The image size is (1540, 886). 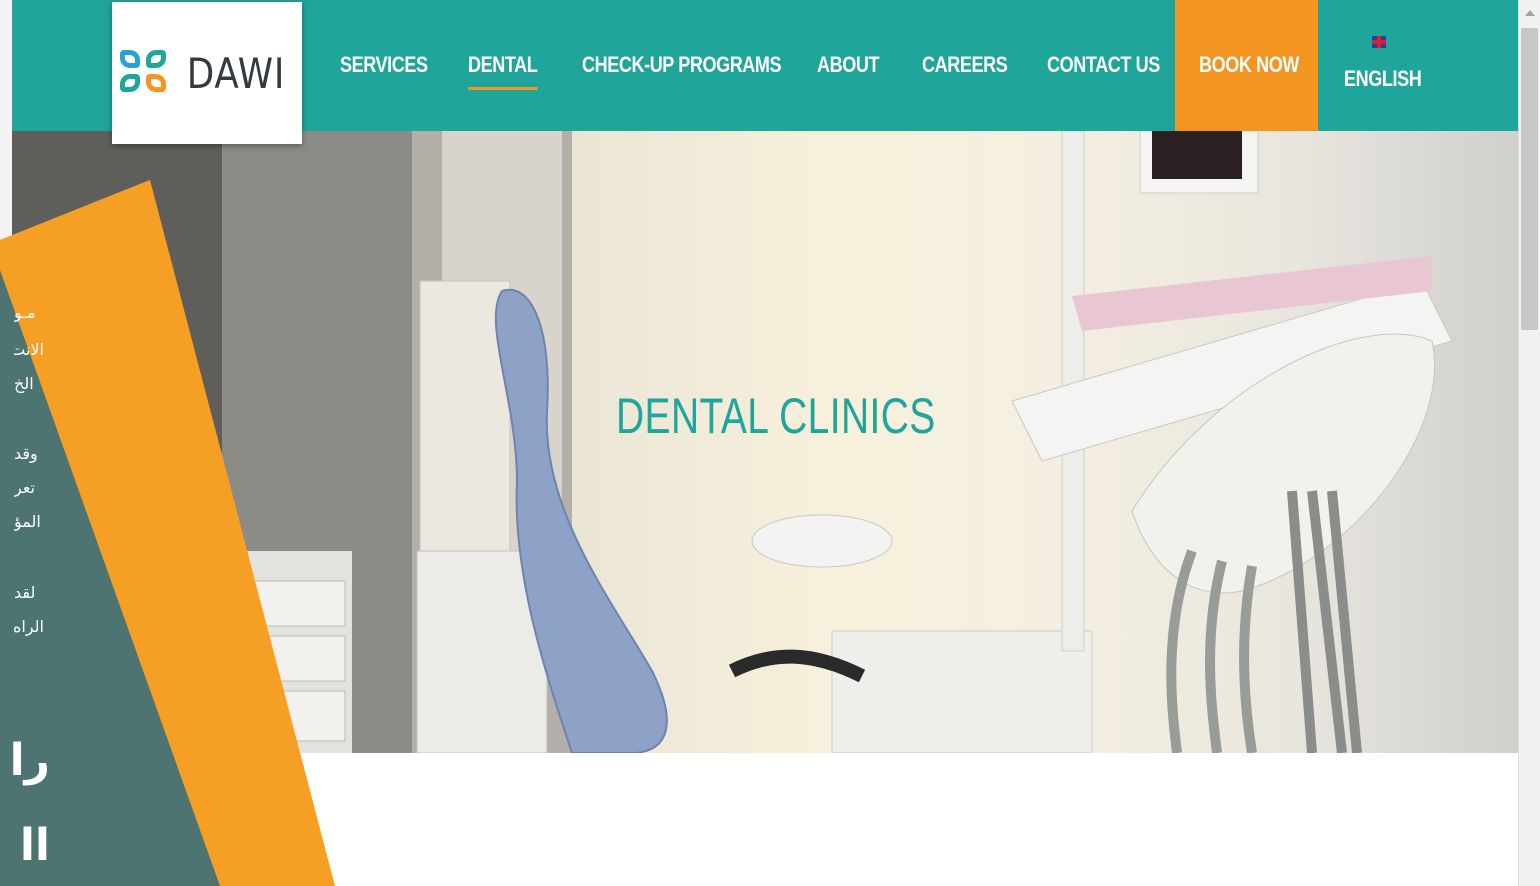 I want to click on uk-flag-icon, so click(x=1379, y=42).